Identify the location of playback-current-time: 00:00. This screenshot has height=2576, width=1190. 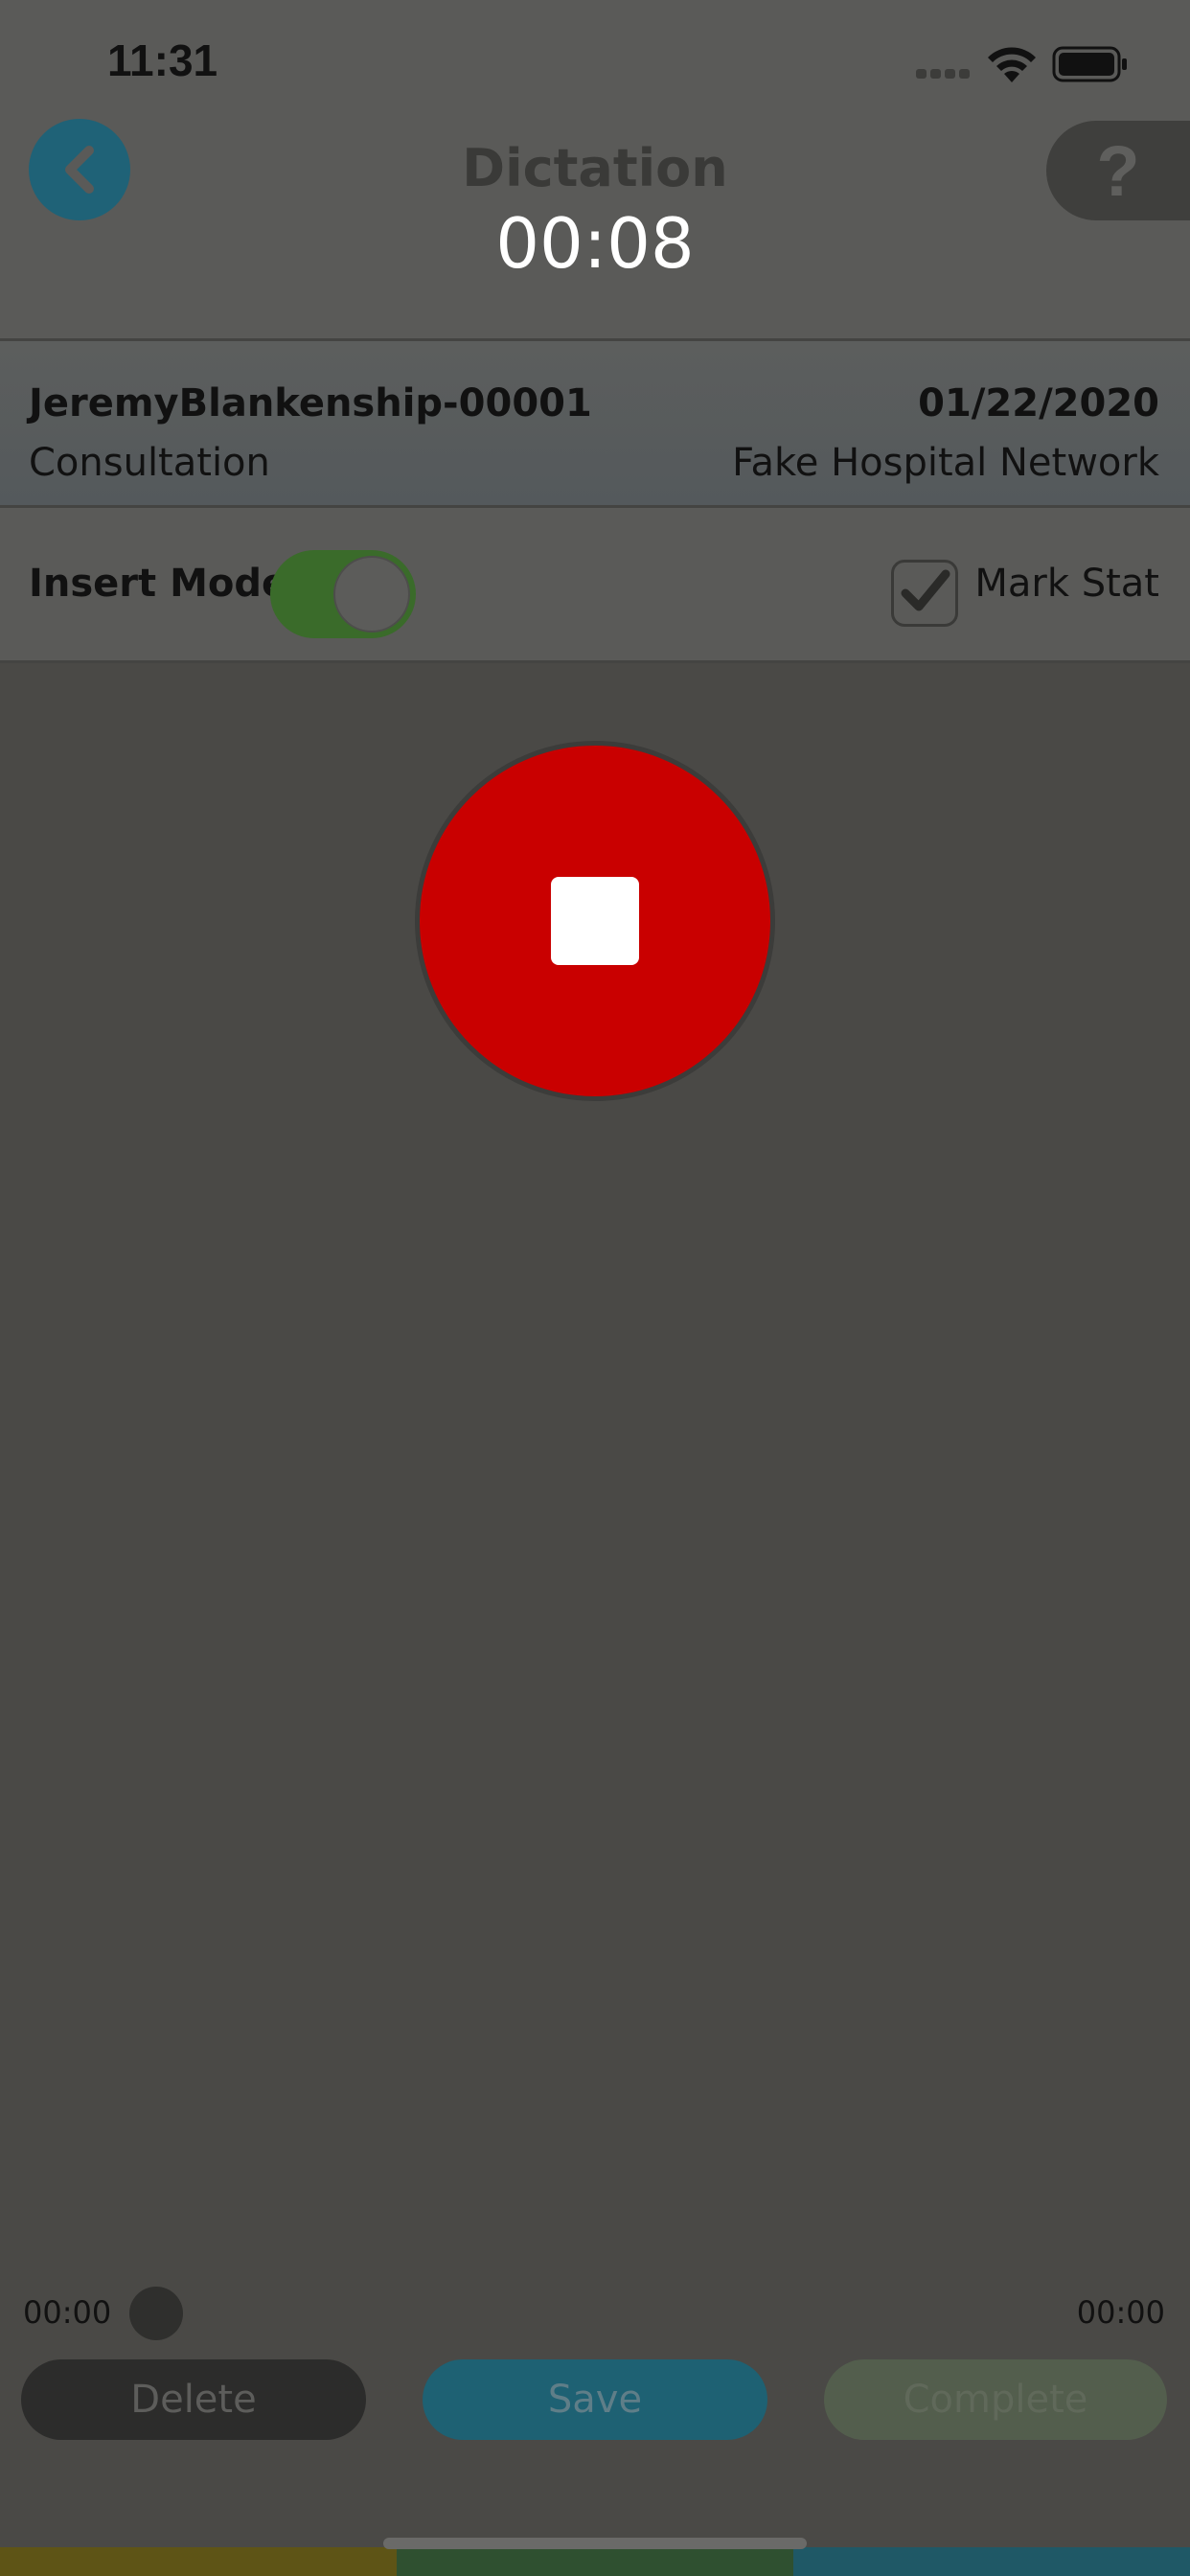
(68, 2312).